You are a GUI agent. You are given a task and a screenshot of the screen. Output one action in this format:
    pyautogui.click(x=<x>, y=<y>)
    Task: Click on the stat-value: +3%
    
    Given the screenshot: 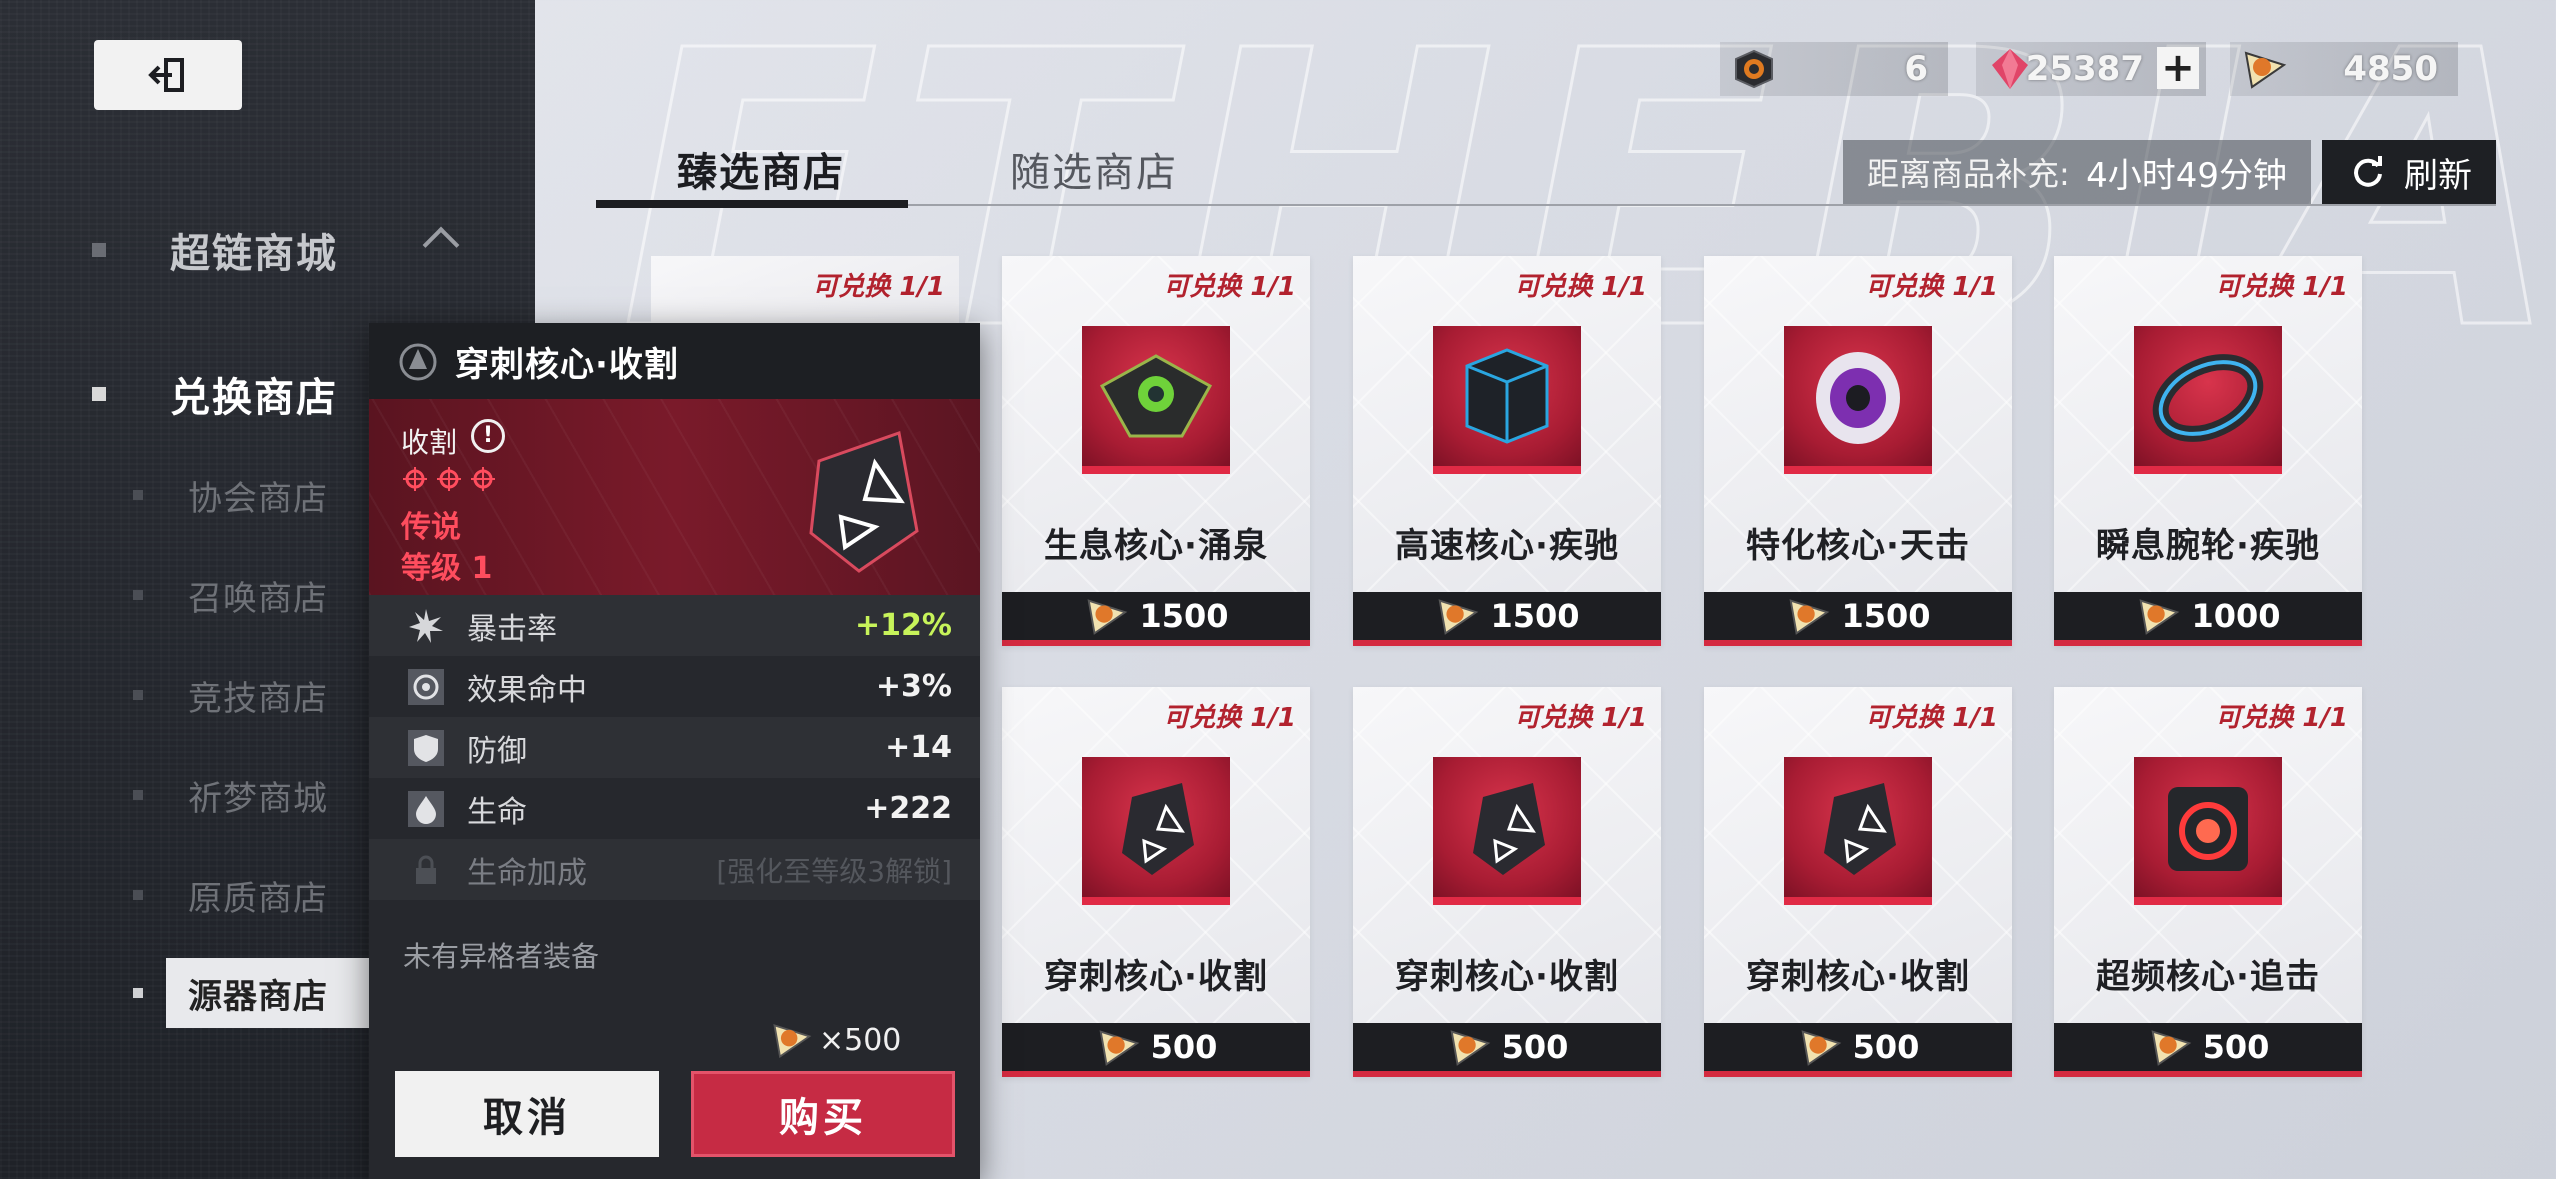 What is the action you would take?
    pyautogui.click(x=913, y=686)
    